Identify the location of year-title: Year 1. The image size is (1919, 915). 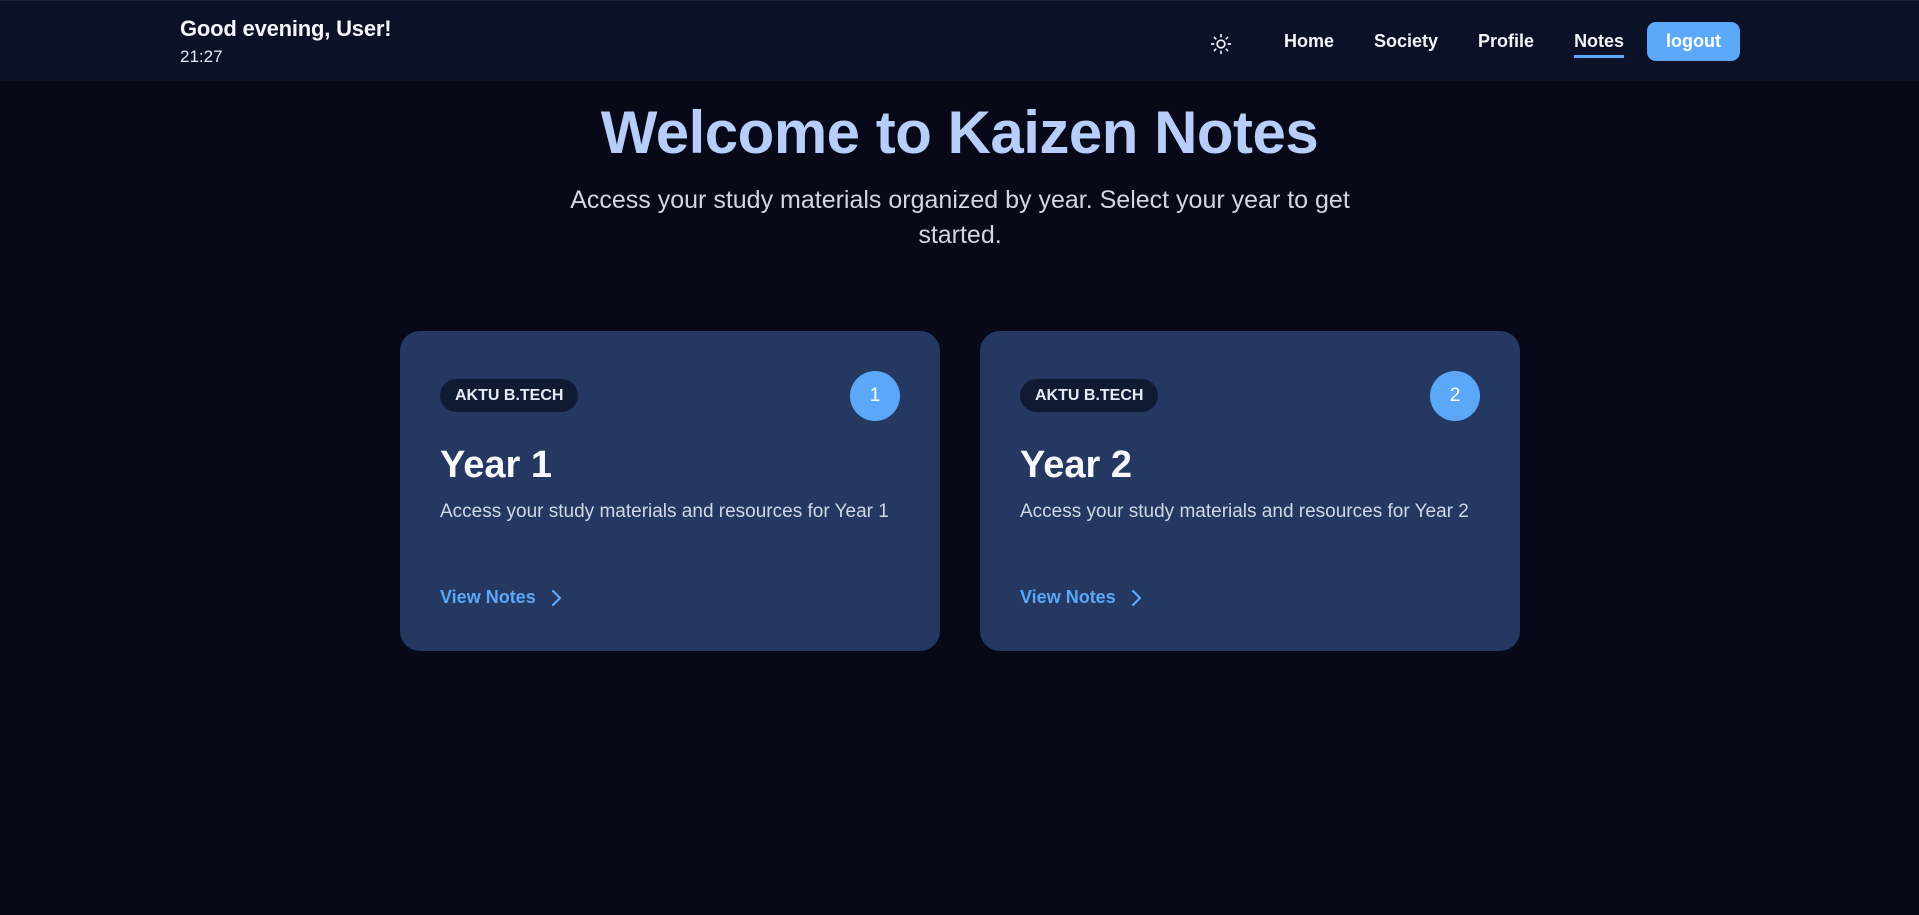
(496, 465).